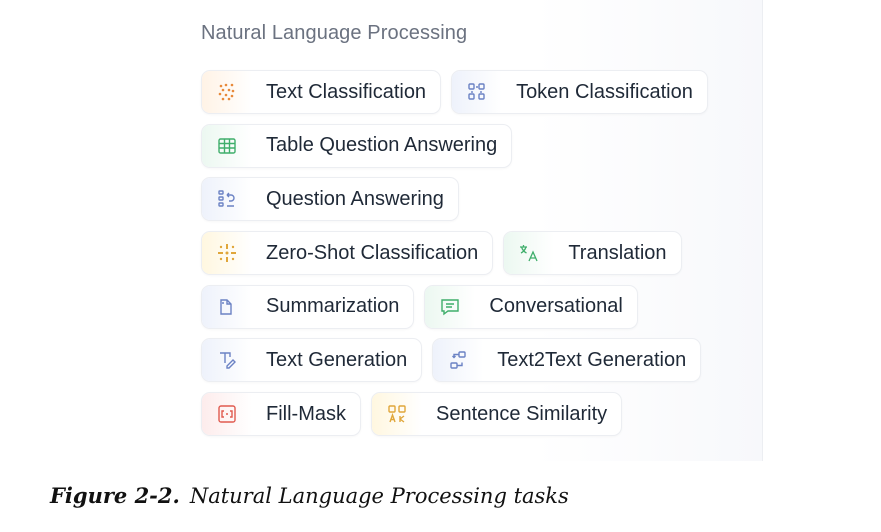 This screenshot has width=881, height=532. What do you see at coordinates (227, 253) in the screenshot?
I see `zero-shot-icon` at bounding box center [227, 253].